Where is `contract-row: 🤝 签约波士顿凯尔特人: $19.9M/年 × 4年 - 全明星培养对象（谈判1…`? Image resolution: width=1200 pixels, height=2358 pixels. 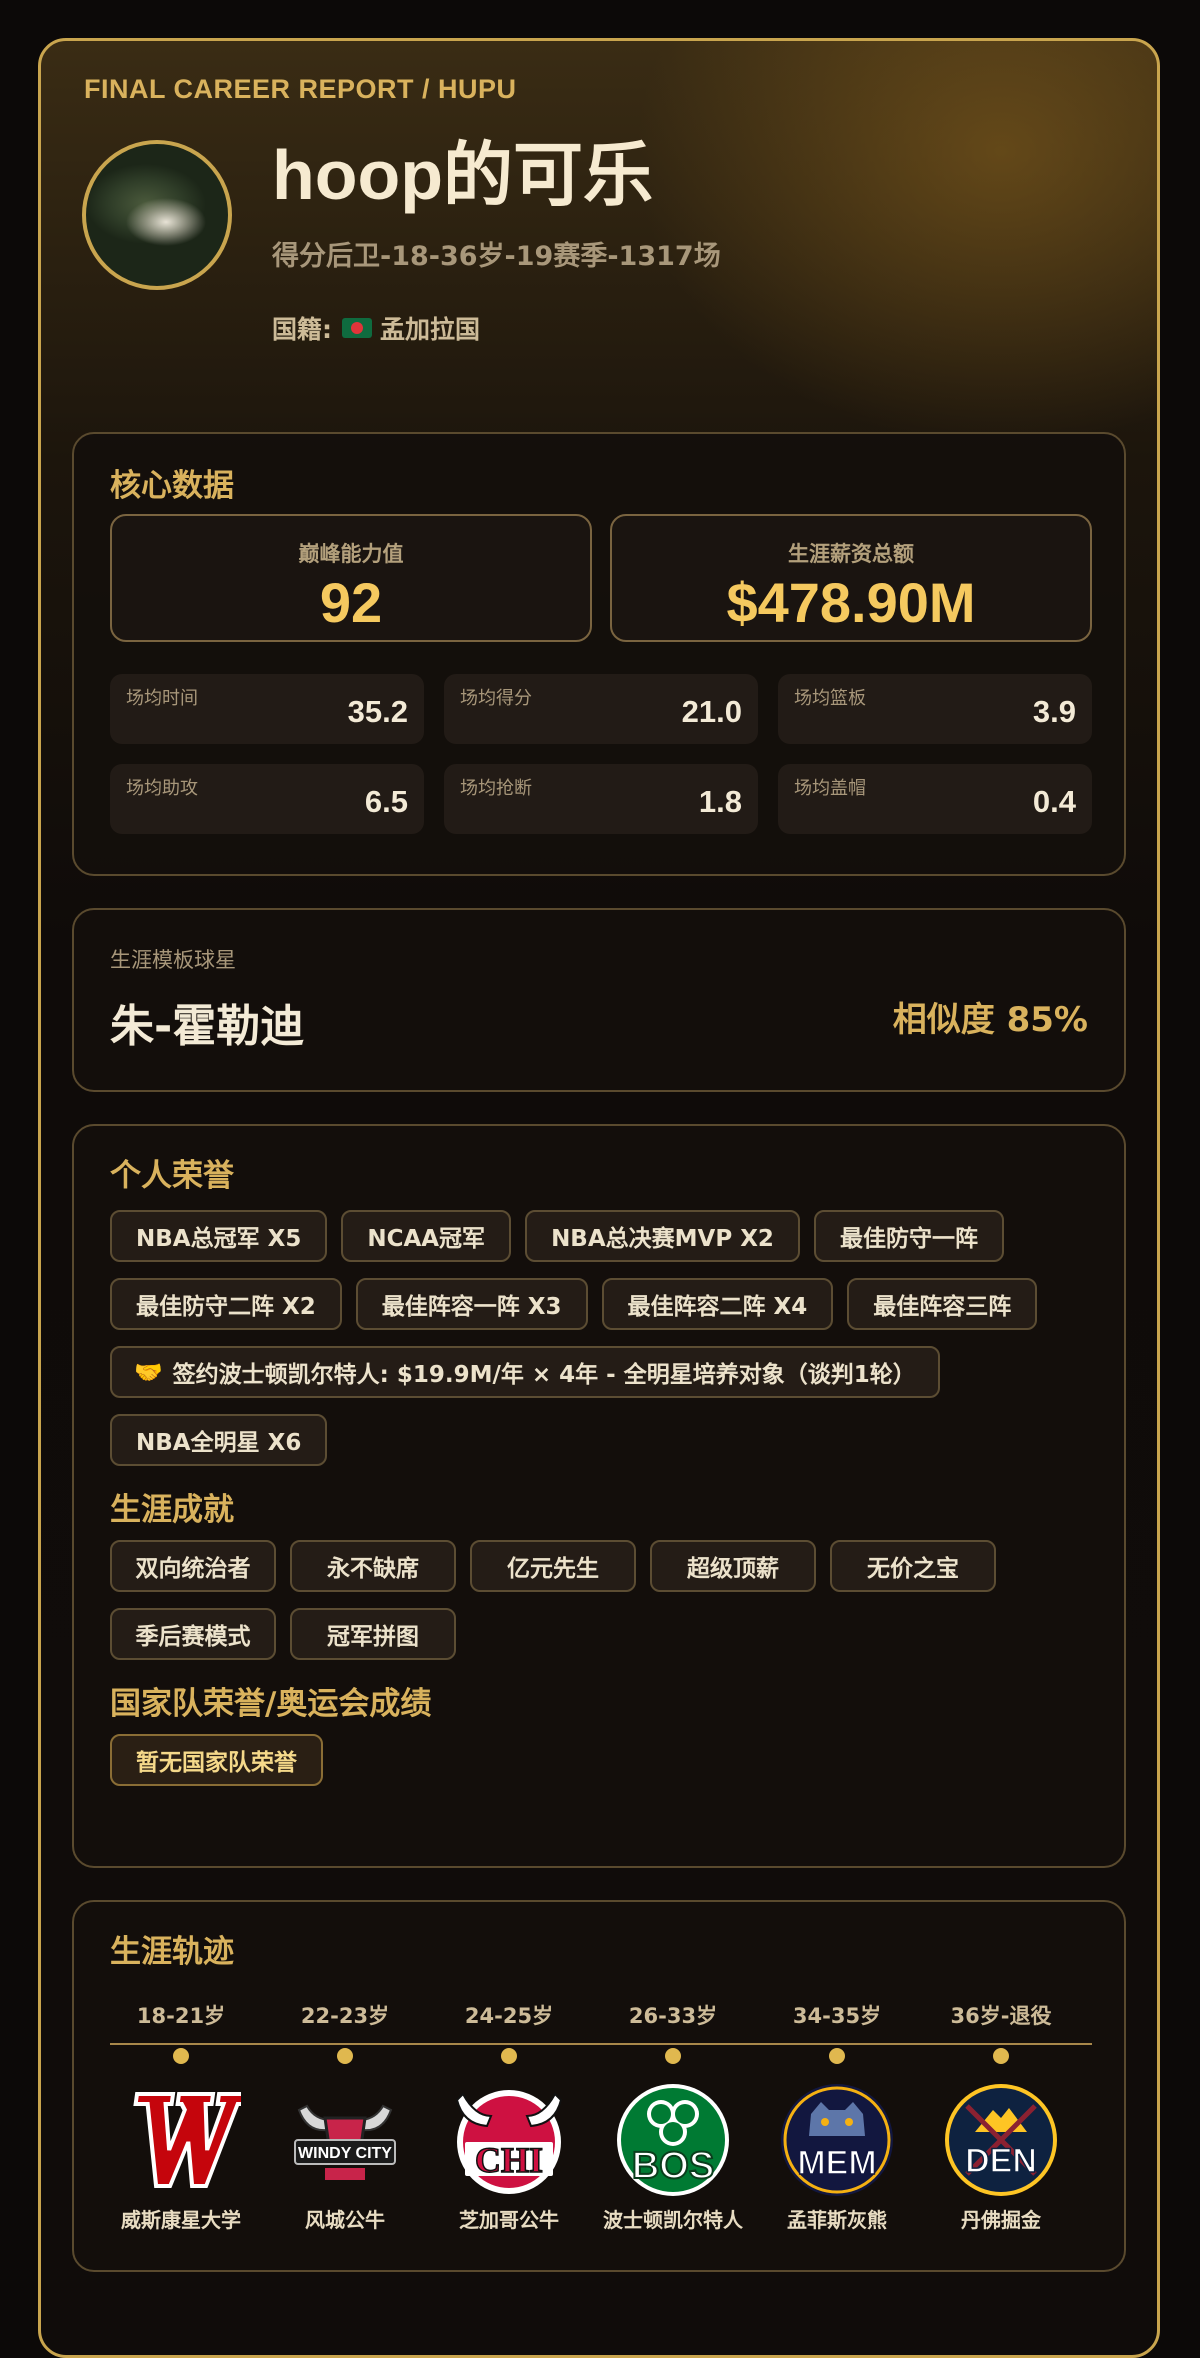 contract-row: 🤝 签约波士顿凯尔特人: $19.9M/年 × 4年 - 全明星培养对象（谈判1… is located at coordinates (525, 1372).